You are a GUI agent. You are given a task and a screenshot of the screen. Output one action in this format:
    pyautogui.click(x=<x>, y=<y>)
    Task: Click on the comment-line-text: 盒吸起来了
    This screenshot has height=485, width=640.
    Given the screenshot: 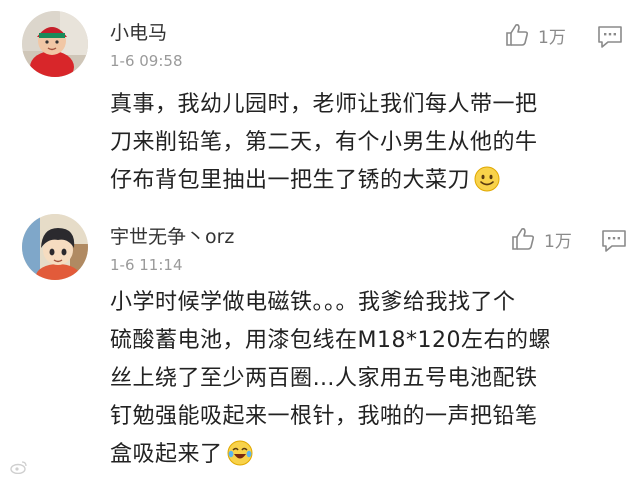 What is the action you would take?
    pyautogui.click(x=166, y=454)
    